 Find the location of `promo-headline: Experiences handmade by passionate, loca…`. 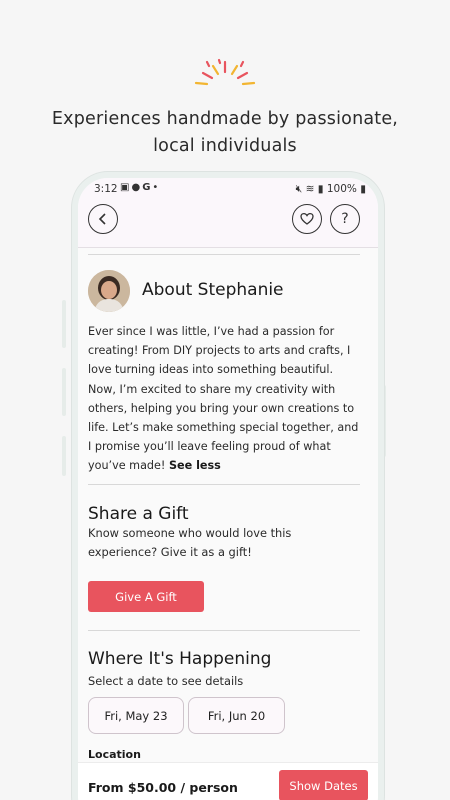

promo-headline: Experiences handmade by passionate, loca… is located at coordinates (225, 133).